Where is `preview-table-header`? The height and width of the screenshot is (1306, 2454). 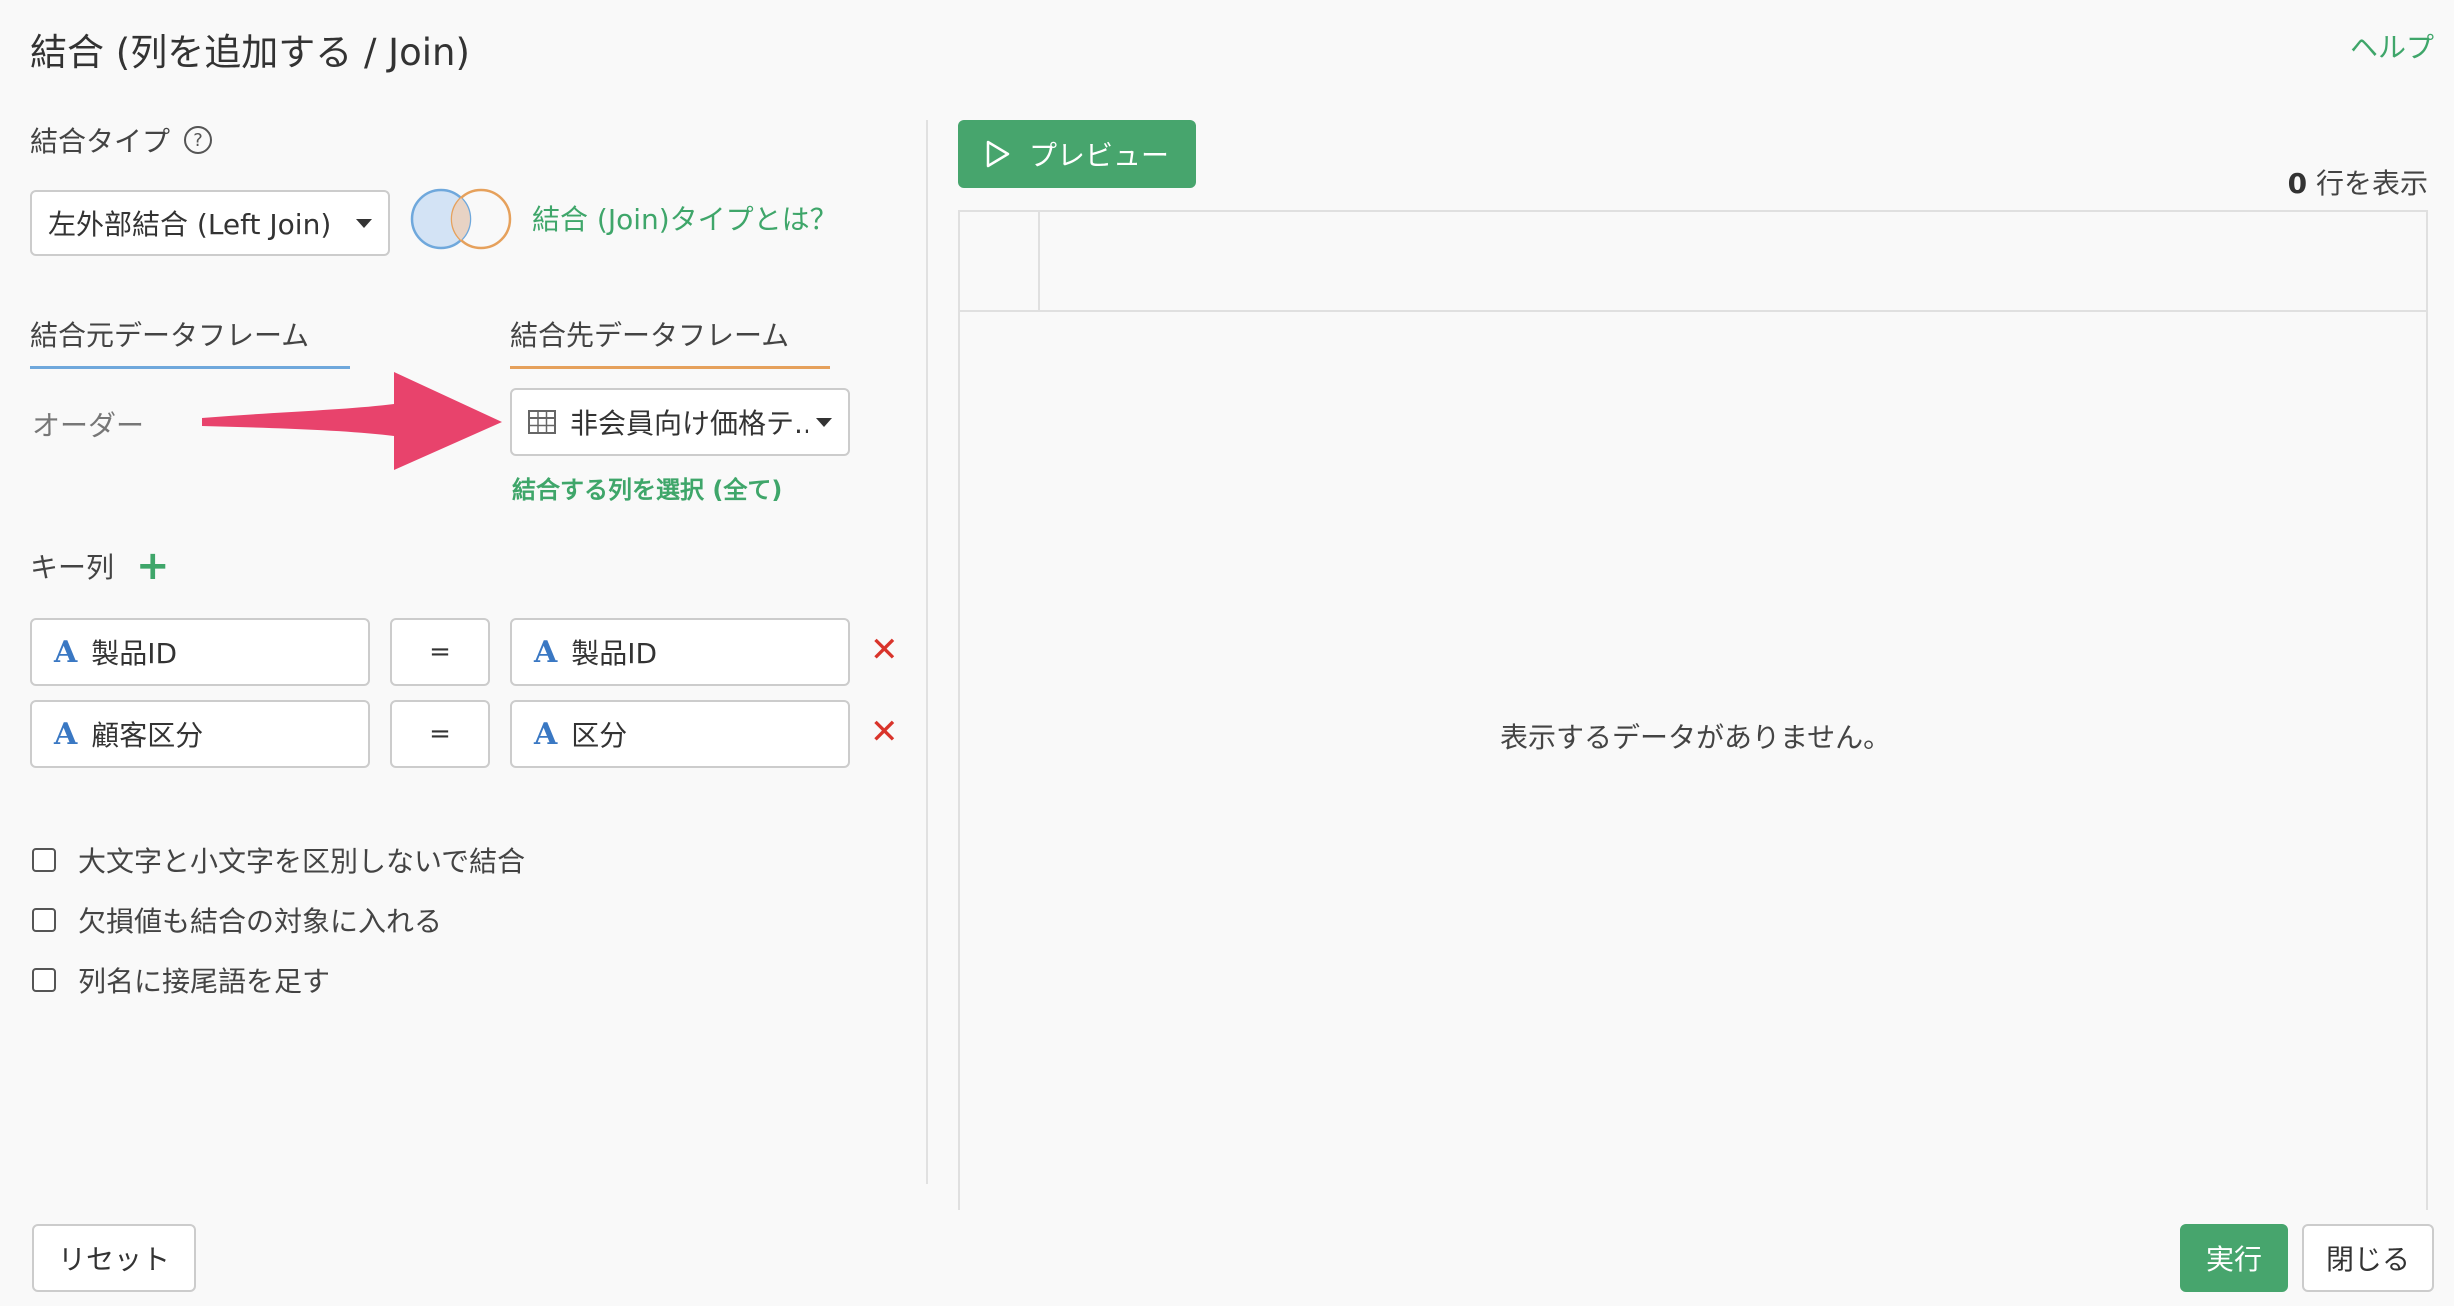
preview-table-header is located at coordinates (1693, 262).